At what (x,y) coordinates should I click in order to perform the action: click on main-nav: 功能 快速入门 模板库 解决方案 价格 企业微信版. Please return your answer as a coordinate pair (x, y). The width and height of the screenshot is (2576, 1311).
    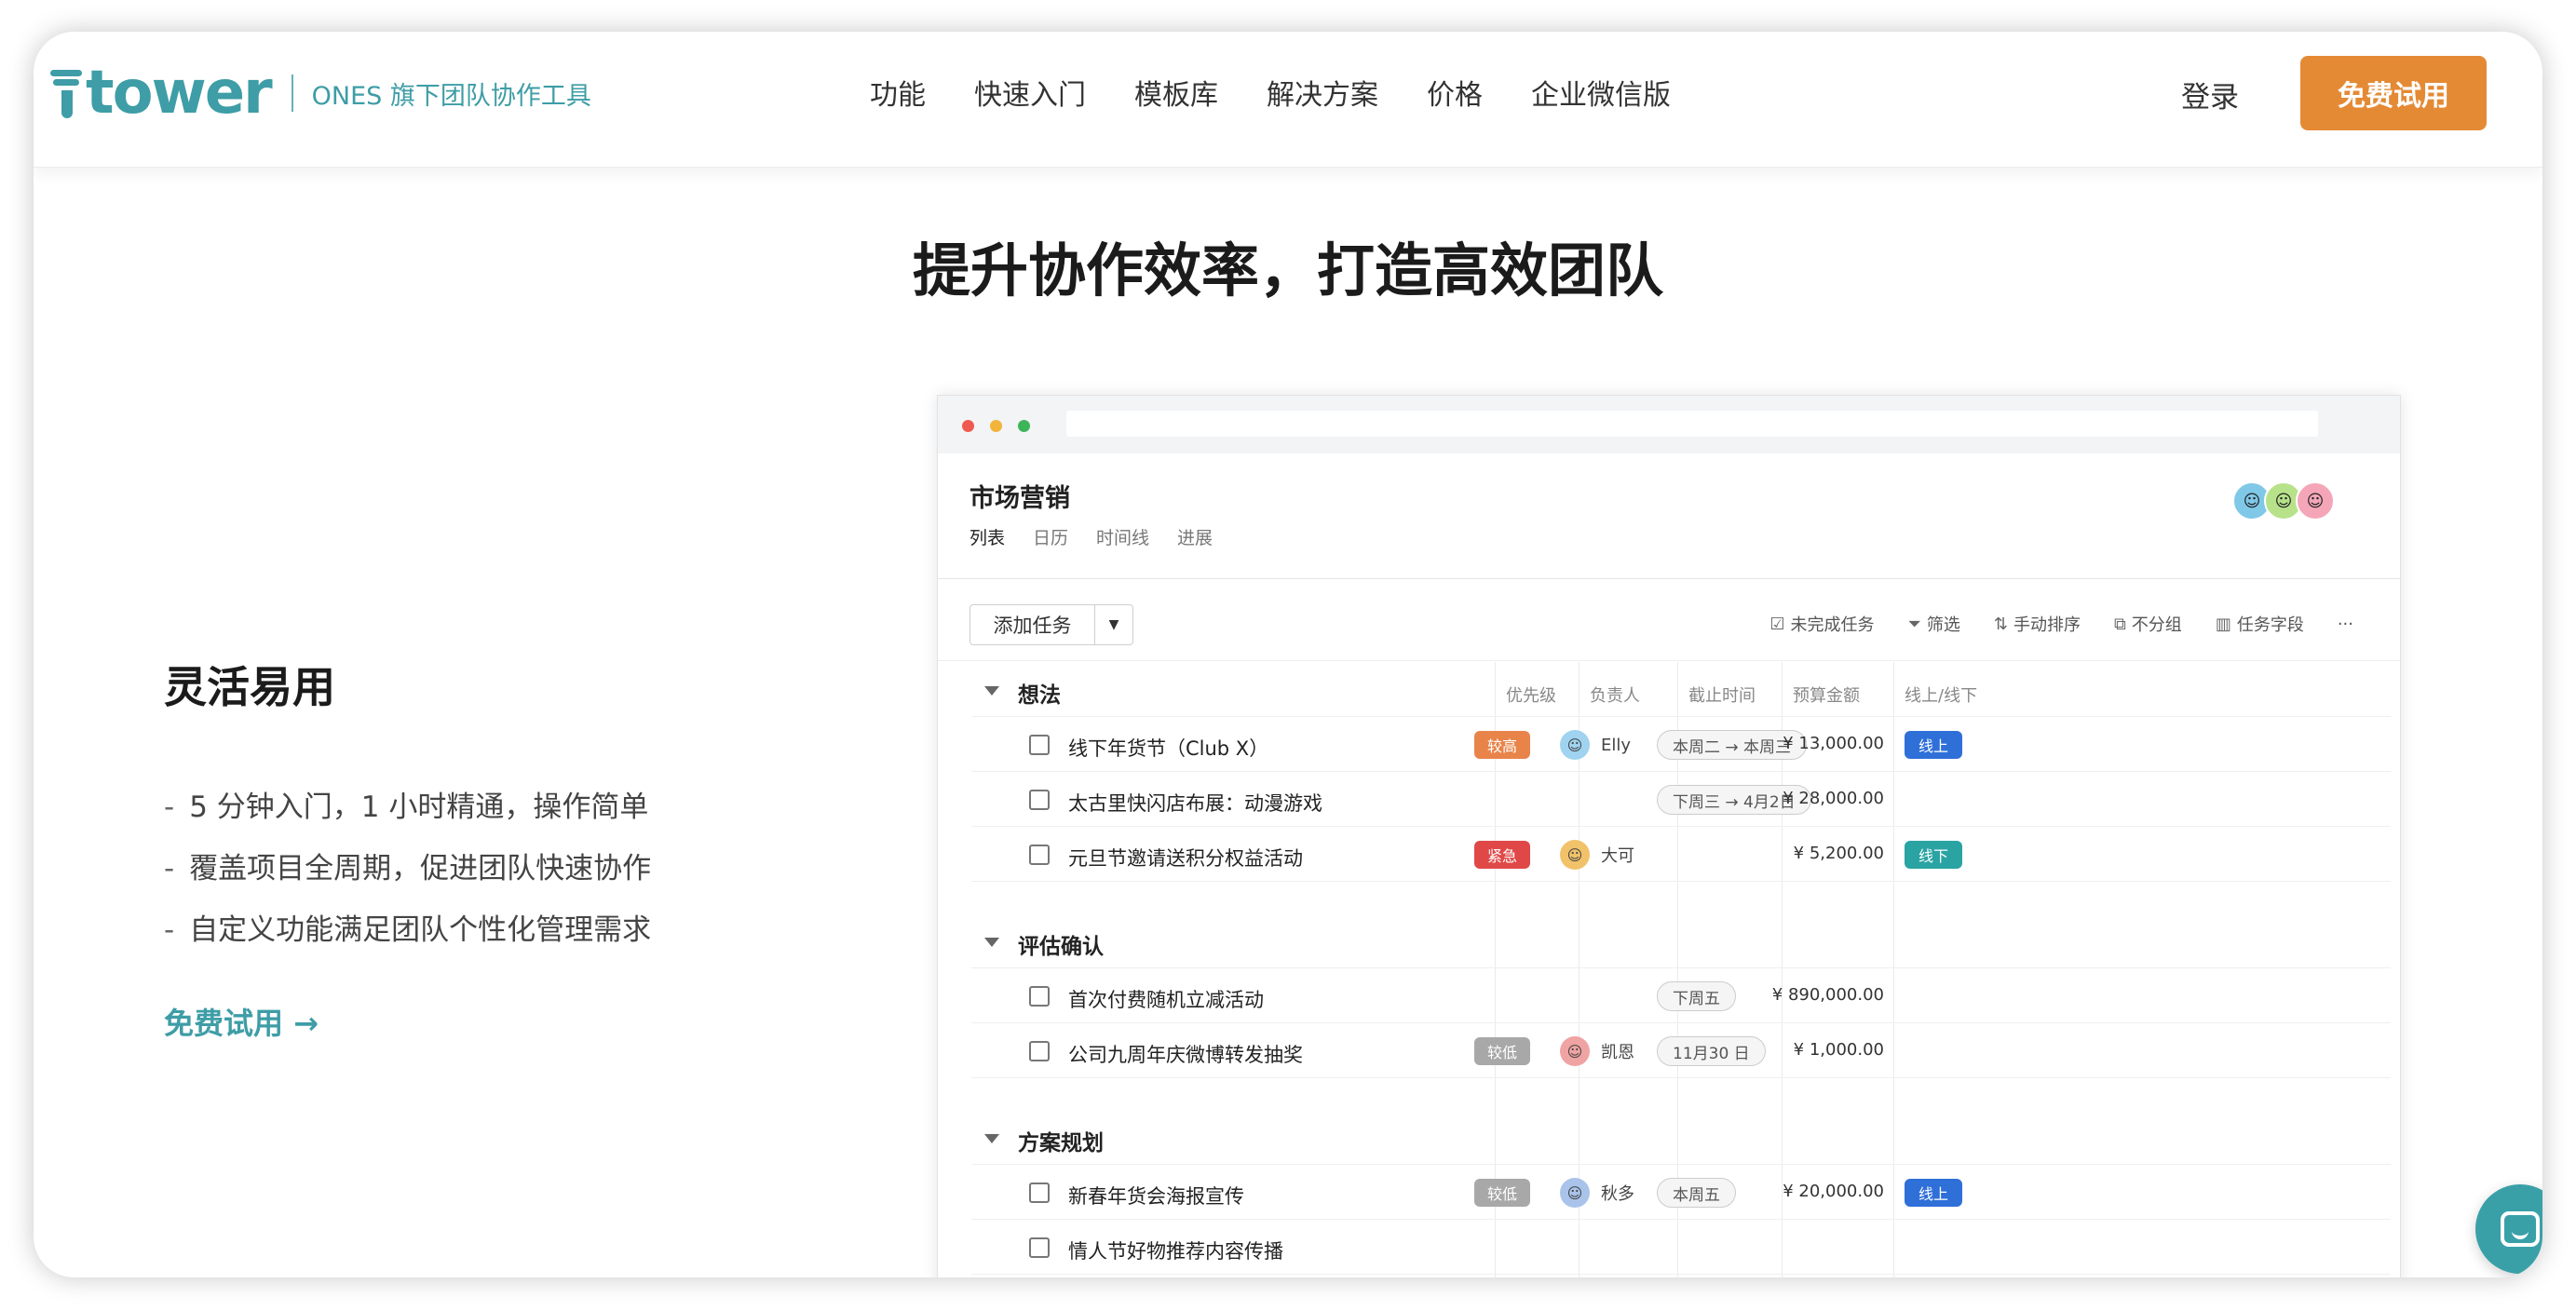
    Looking at the image, I should click on (1294, 96).